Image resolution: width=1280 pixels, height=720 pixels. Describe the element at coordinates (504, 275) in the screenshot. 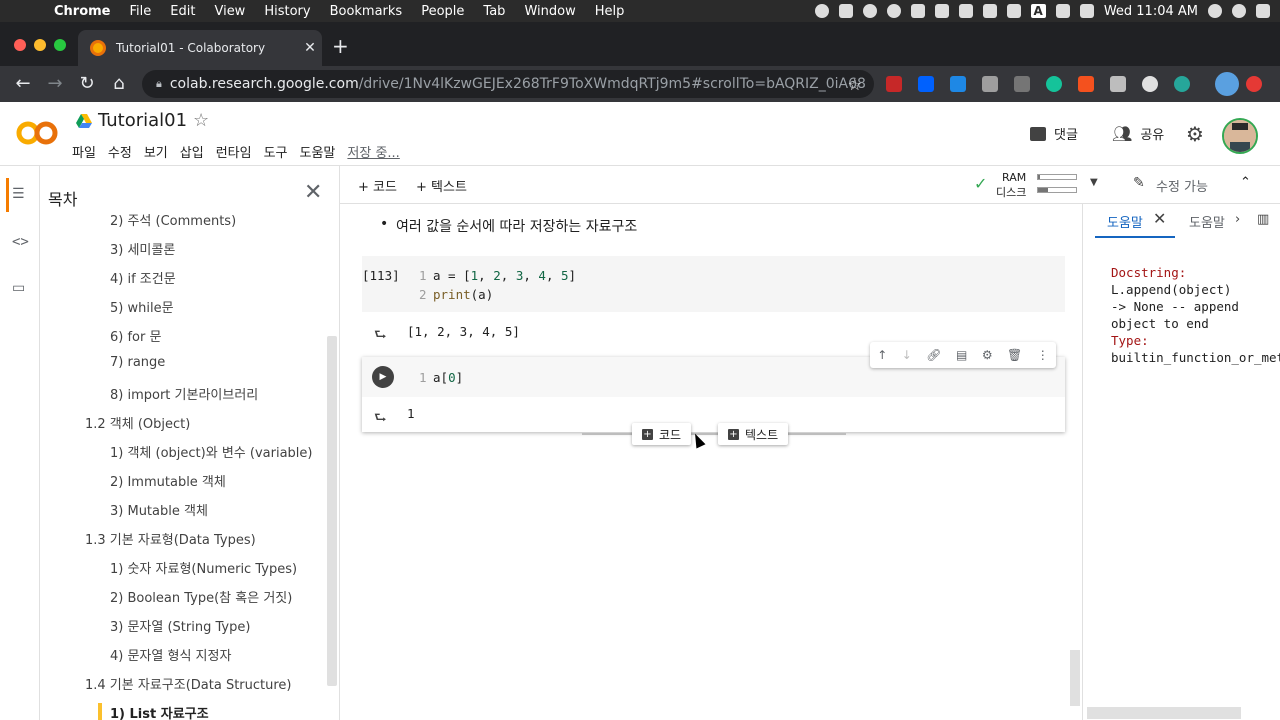

I see `code-line-1: a = [1, 2, 3, 4, 5]` at that location.